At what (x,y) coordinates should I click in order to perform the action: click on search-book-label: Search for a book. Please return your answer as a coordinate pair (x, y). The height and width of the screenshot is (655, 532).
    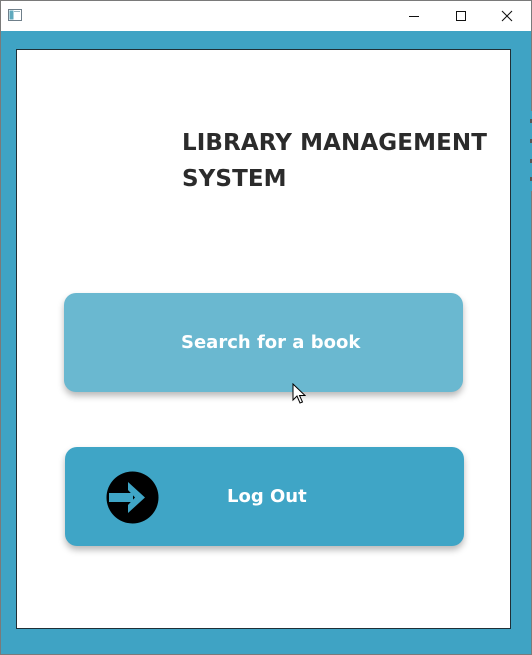
    Looking at the image, I should click on (271, 342).